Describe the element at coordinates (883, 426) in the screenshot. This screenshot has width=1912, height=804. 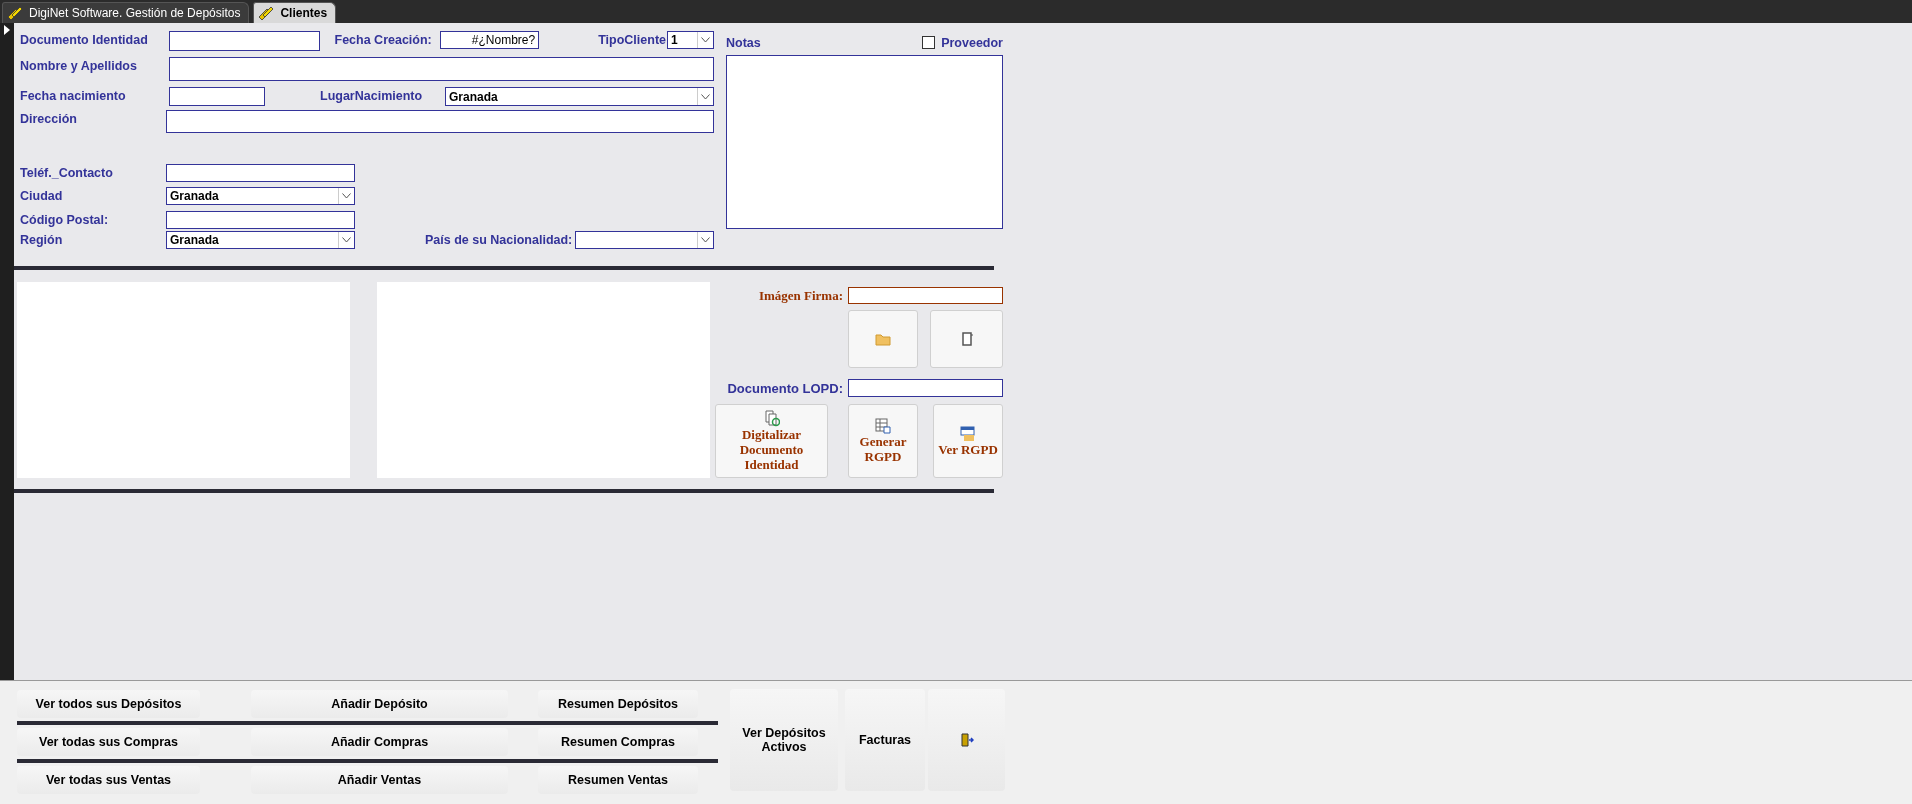
I see `table-icon` at that location.